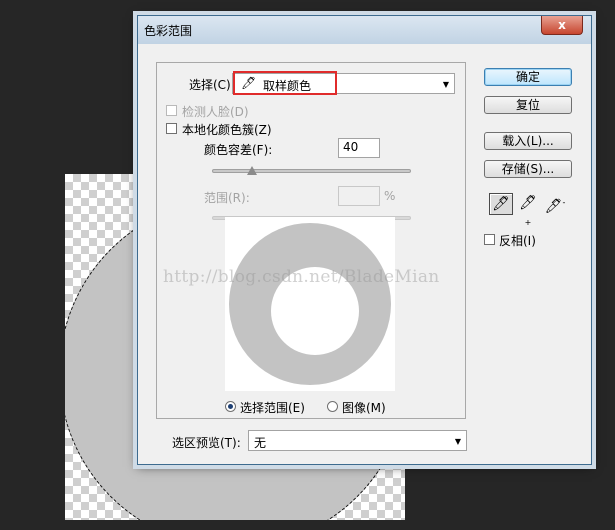 This screenshot has height=530, width=615. Describe the element at coordinates (332, 406) in the screenshot. I see `image-radio` at that location.